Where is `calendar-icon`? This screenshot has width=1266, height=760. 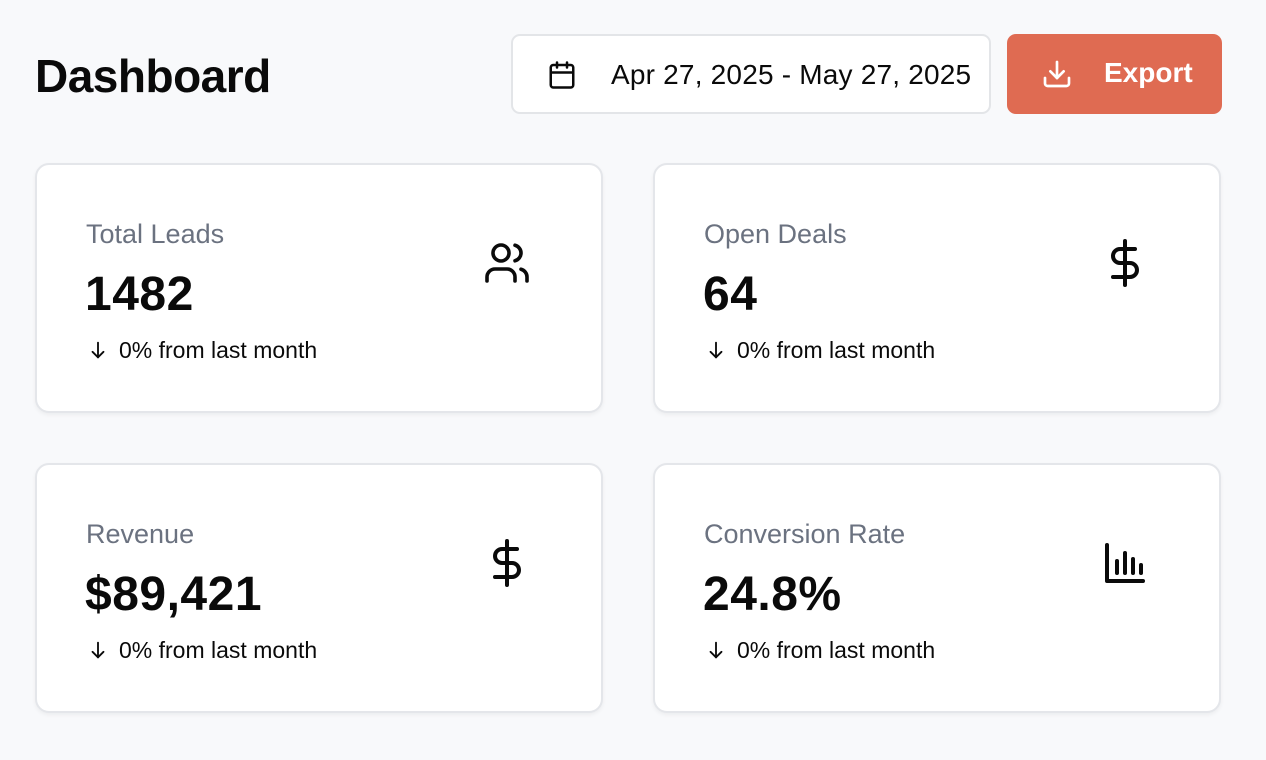
calendar-icon is located at coordinates (562, 75).